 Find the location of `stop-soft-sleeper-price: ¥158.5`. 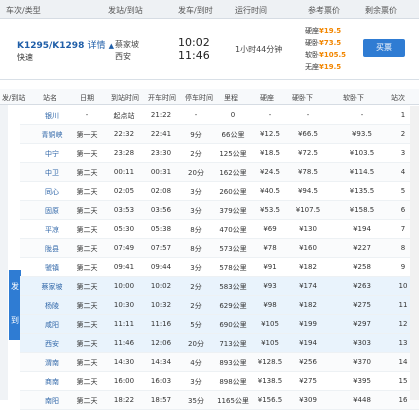

stop-soft-sleeper-price: ¥158.5 is located at coordinates (362, 210).